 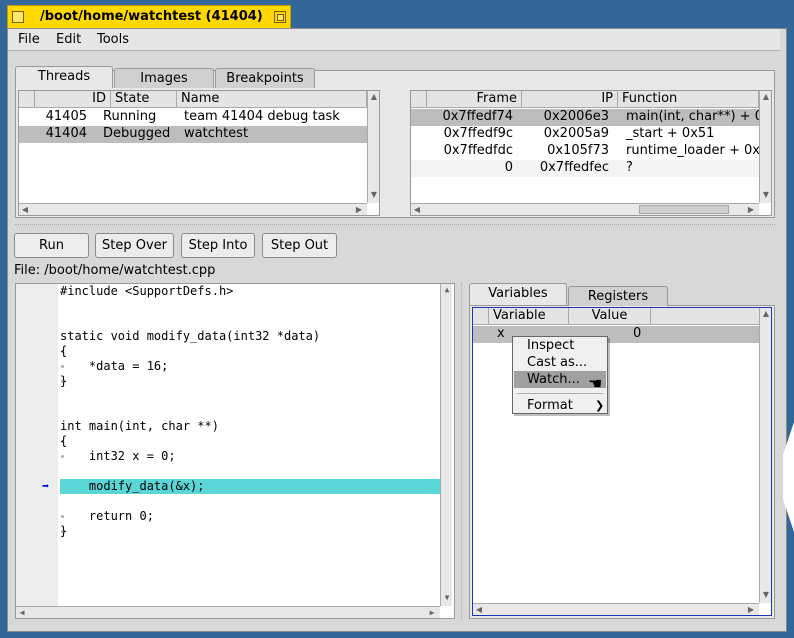 What do you see at coordinates (595, 383) in the screenshot?
I see `hand-cursor-icon: ☚` at bounding box center [595, 383].